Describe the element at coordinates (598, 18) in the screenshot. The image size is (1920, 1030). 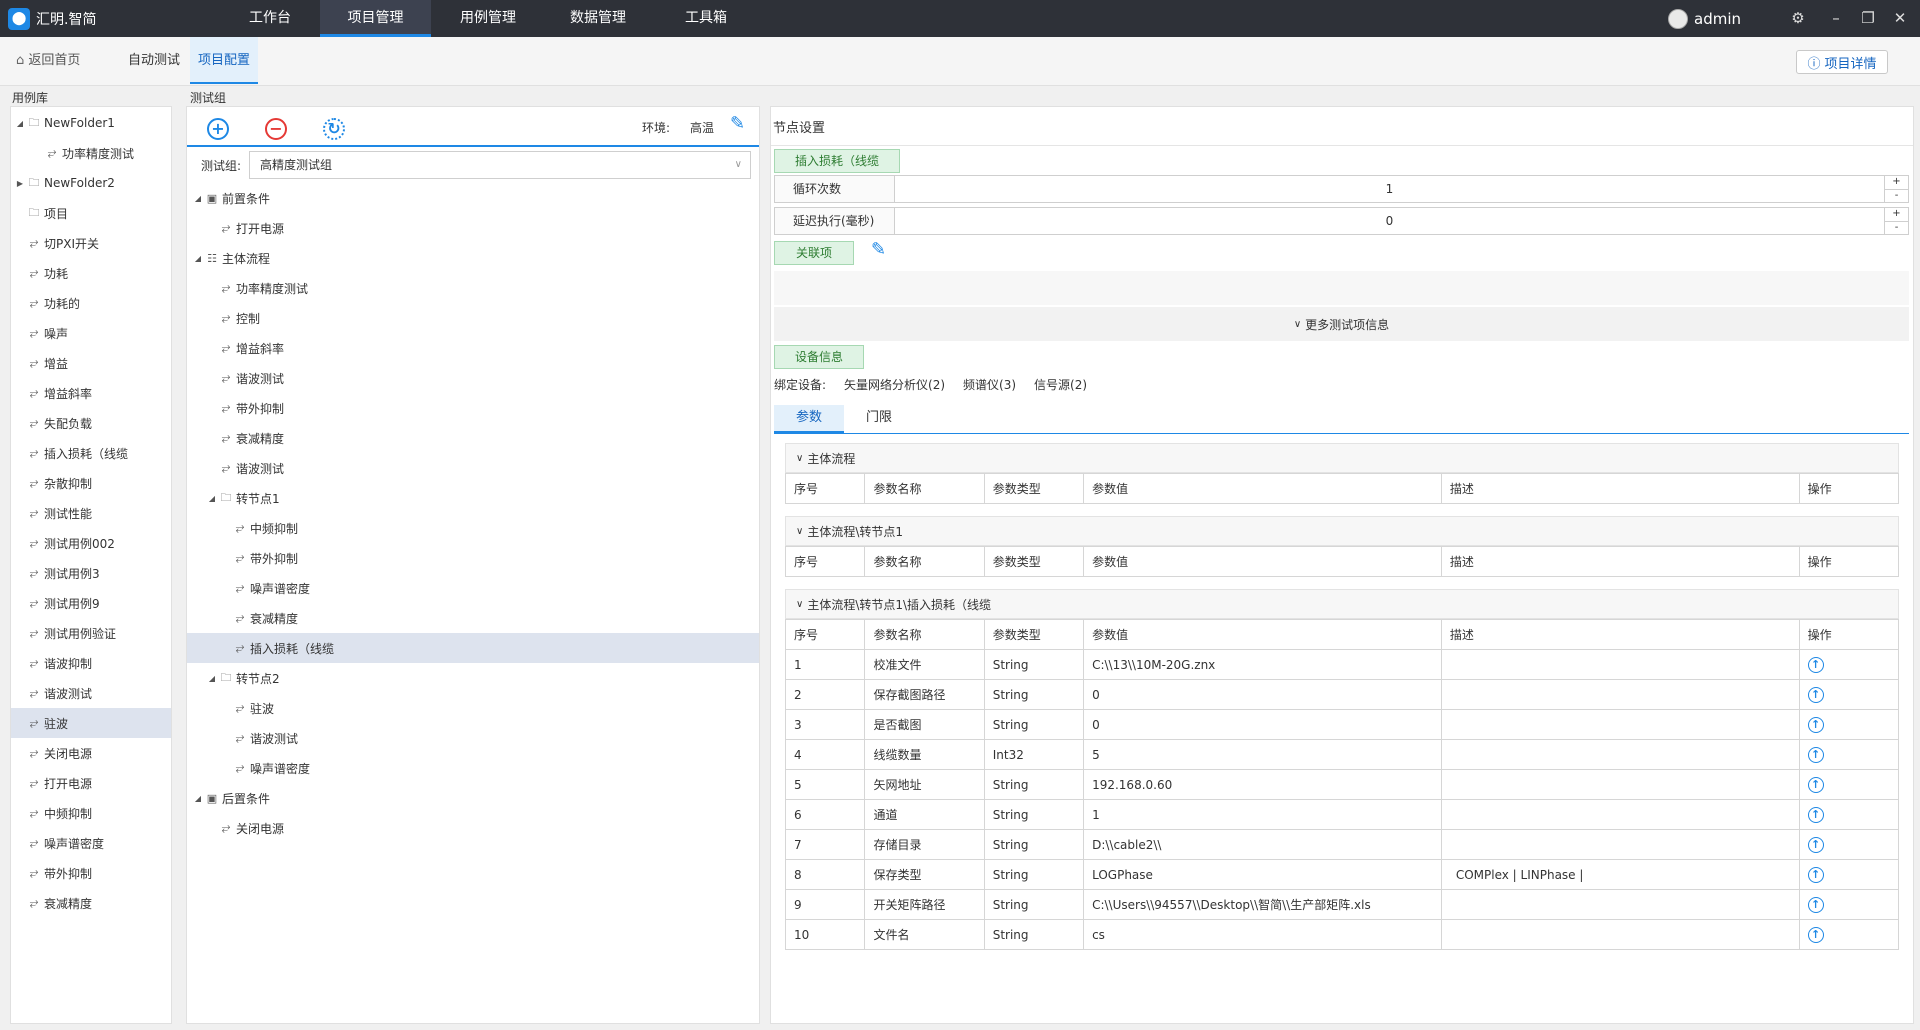
I see `nav-data-management: 数据管理` at that location.